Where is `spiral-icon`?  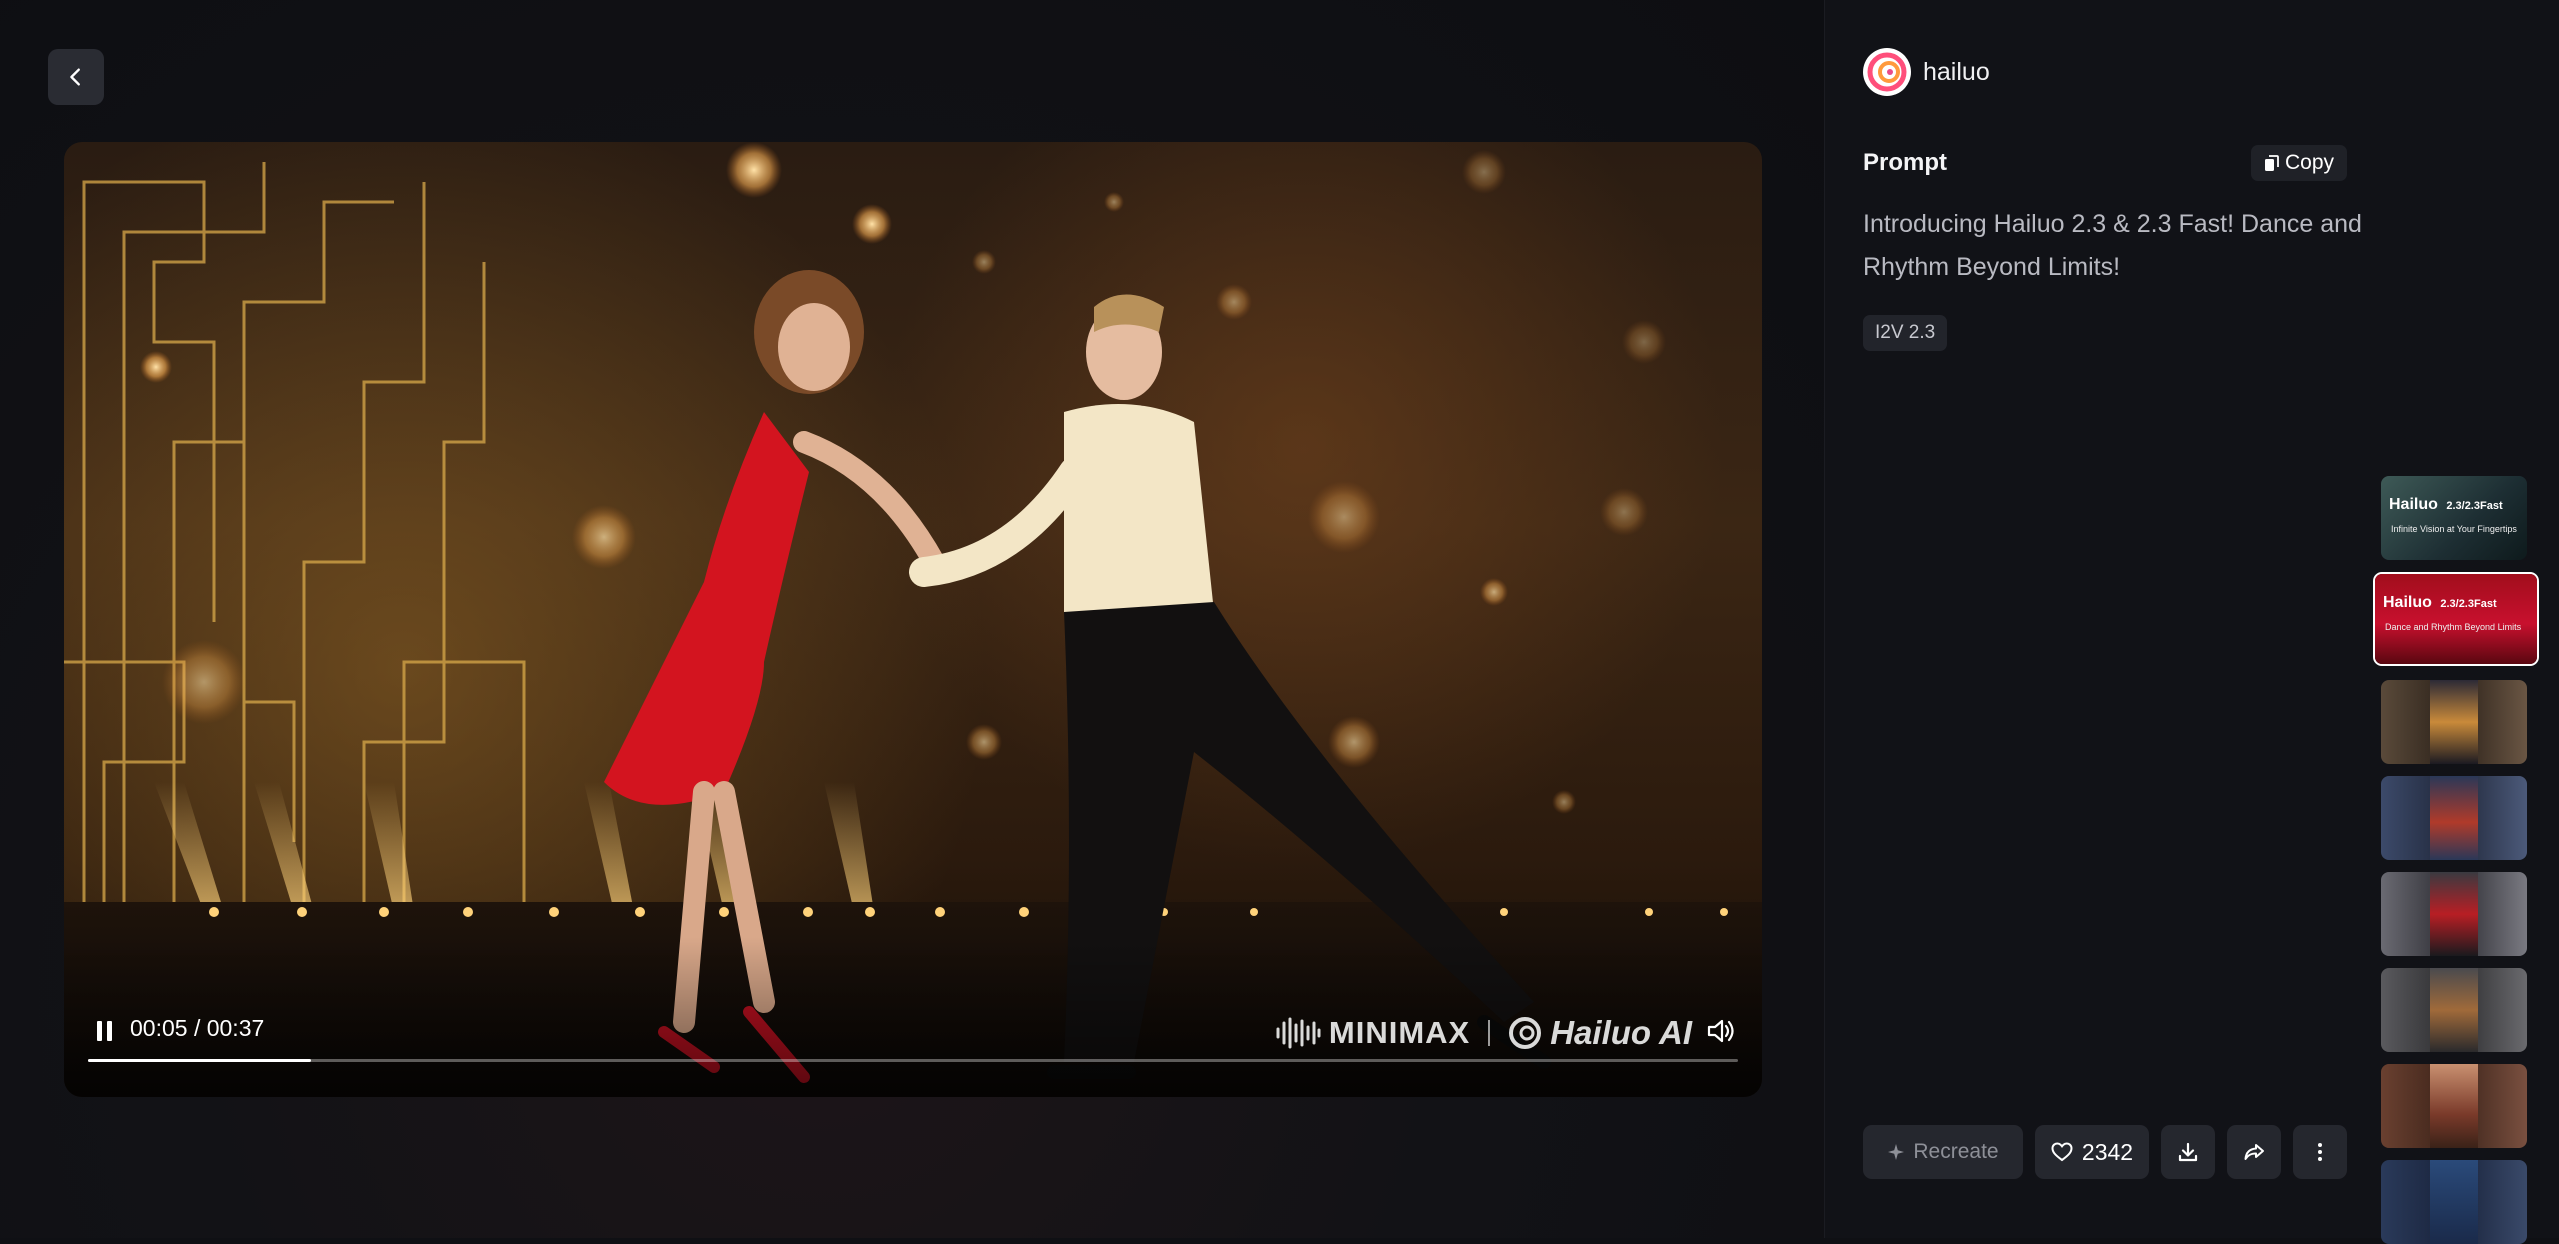 spiral-icon is located at coordinates (1525, 1033).